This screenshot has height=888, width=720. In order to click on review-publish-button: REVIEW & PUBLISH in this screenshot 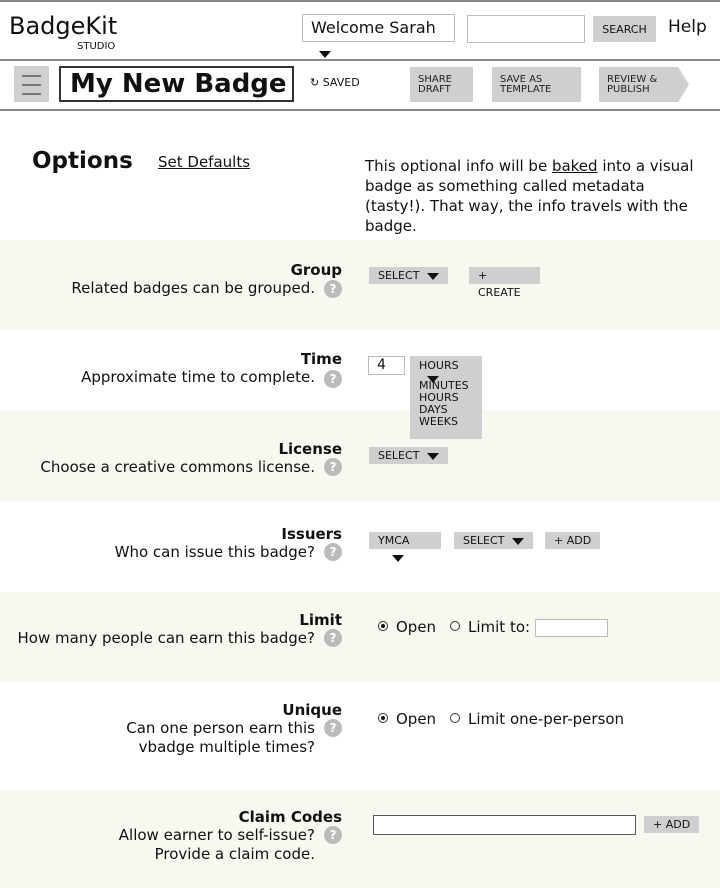, I will do `click(644, 84)`.